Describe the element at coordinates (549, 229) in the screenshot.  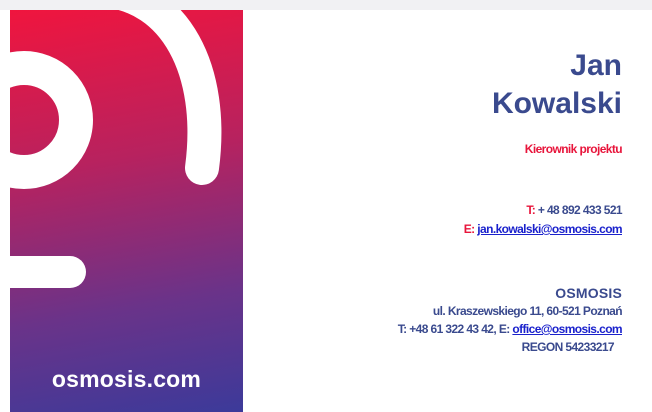
I see `email-link: jan.kowalski@osmosis.com` at that location.